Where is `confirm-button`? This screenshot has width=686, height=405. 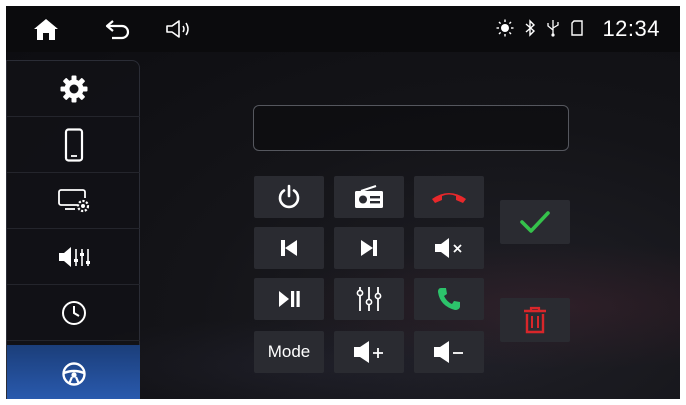 confirm-button is located at coordinates (535, 222).